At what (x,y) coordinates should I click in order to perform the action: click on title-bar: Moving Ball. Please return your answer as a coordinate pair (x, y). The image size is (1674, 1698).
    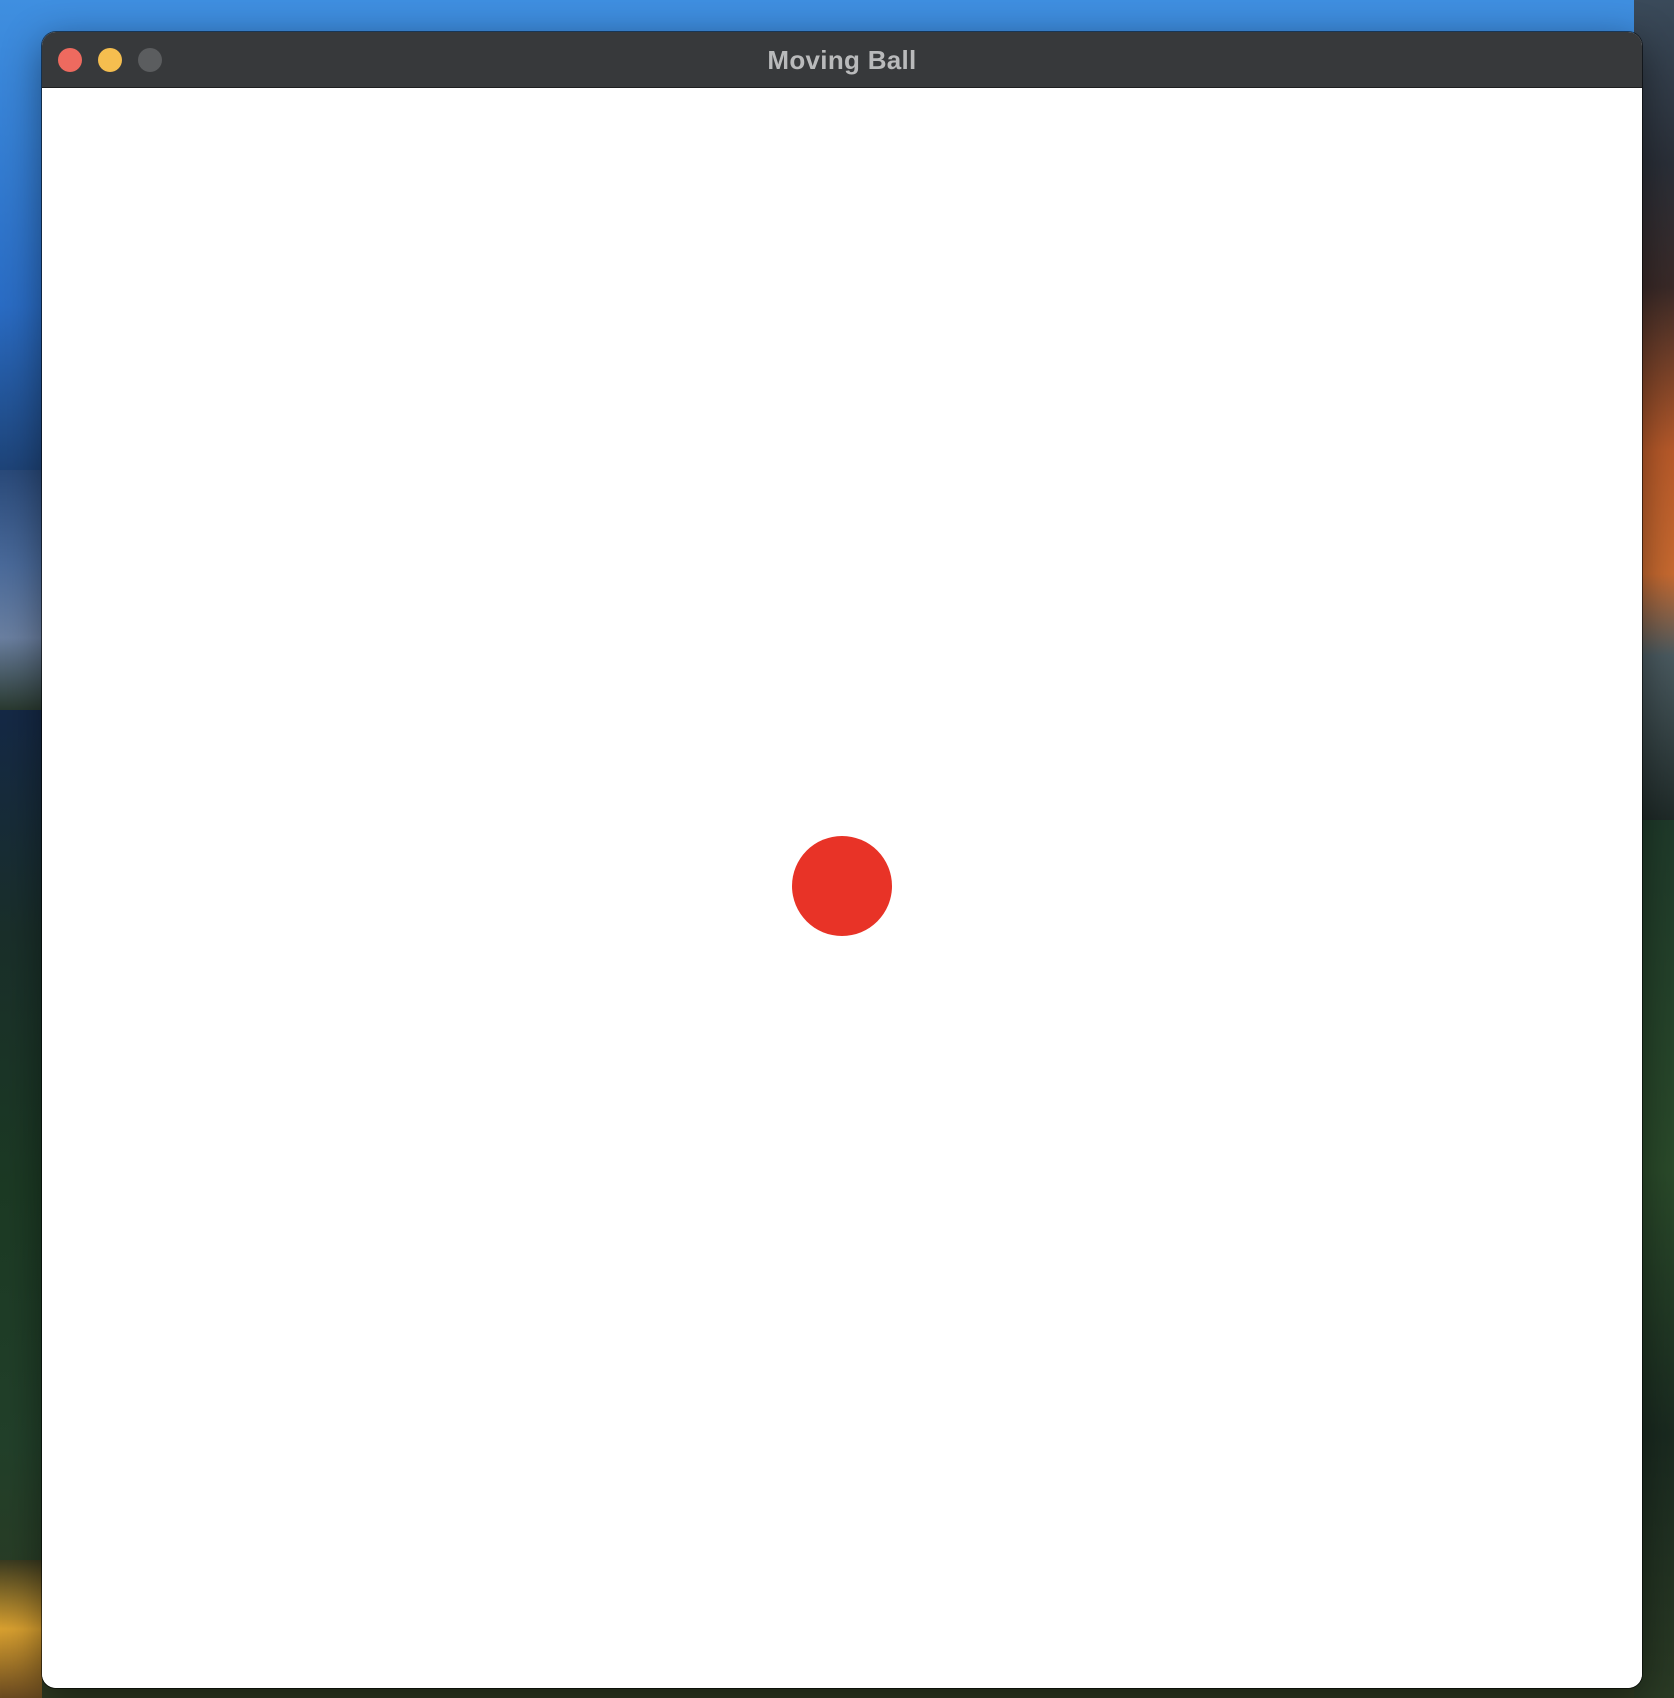
    Looking at the image, I should click on (842, 60).